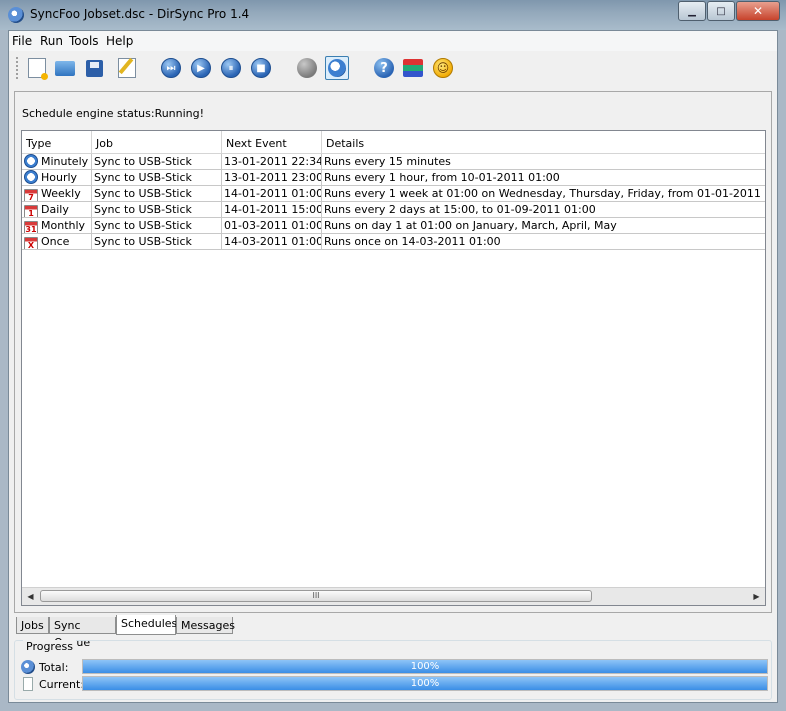  I want to click on maximize-icon: □, so click(721, 11).